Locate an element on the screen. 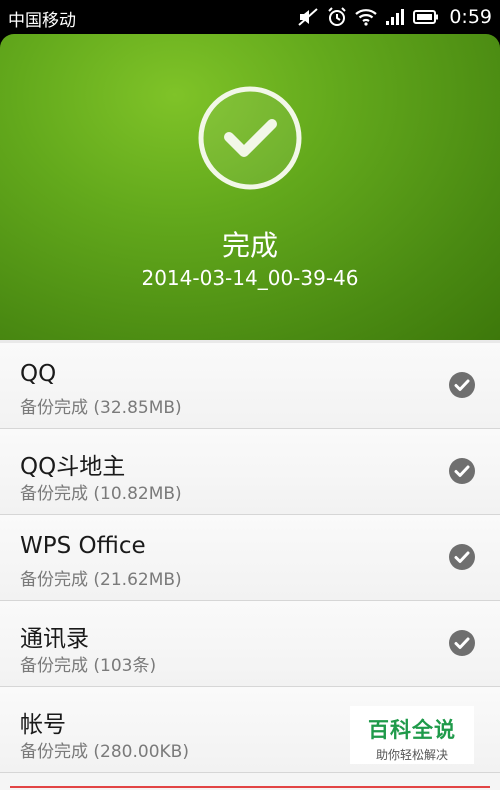 This screenshot has height=790, width=500. status-icons: 0:59 is located at coordinates (394, 17).